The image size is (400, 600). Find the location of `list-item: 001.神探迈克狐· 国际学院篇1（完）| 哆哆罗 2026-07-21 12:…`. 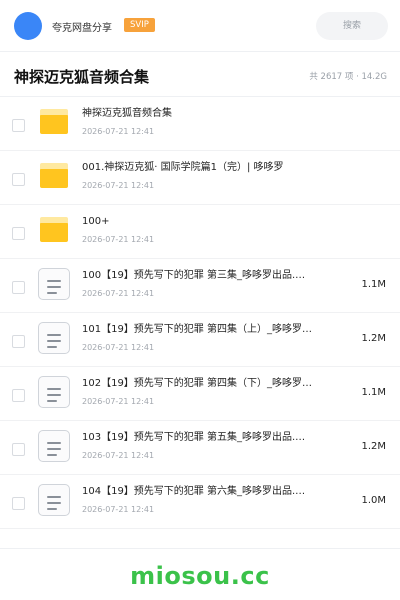

list-item: 001.神探迈克狐· 国际学院篇1（完）| 哆哆罗 2026-07-21 12:… is located at coordinates (200, 178).